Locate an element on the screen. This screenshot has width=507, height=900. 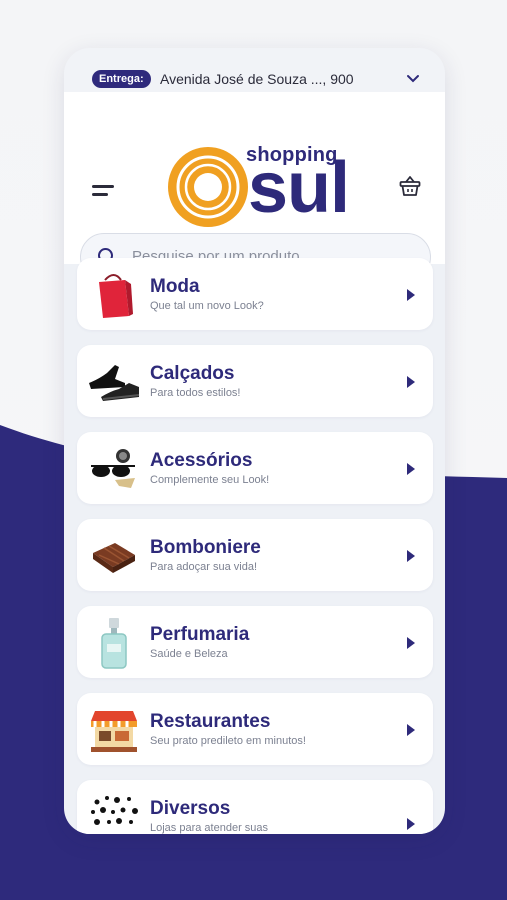
category-subtitle: Que tal um novo Look? is located at coordinates (207, 306).